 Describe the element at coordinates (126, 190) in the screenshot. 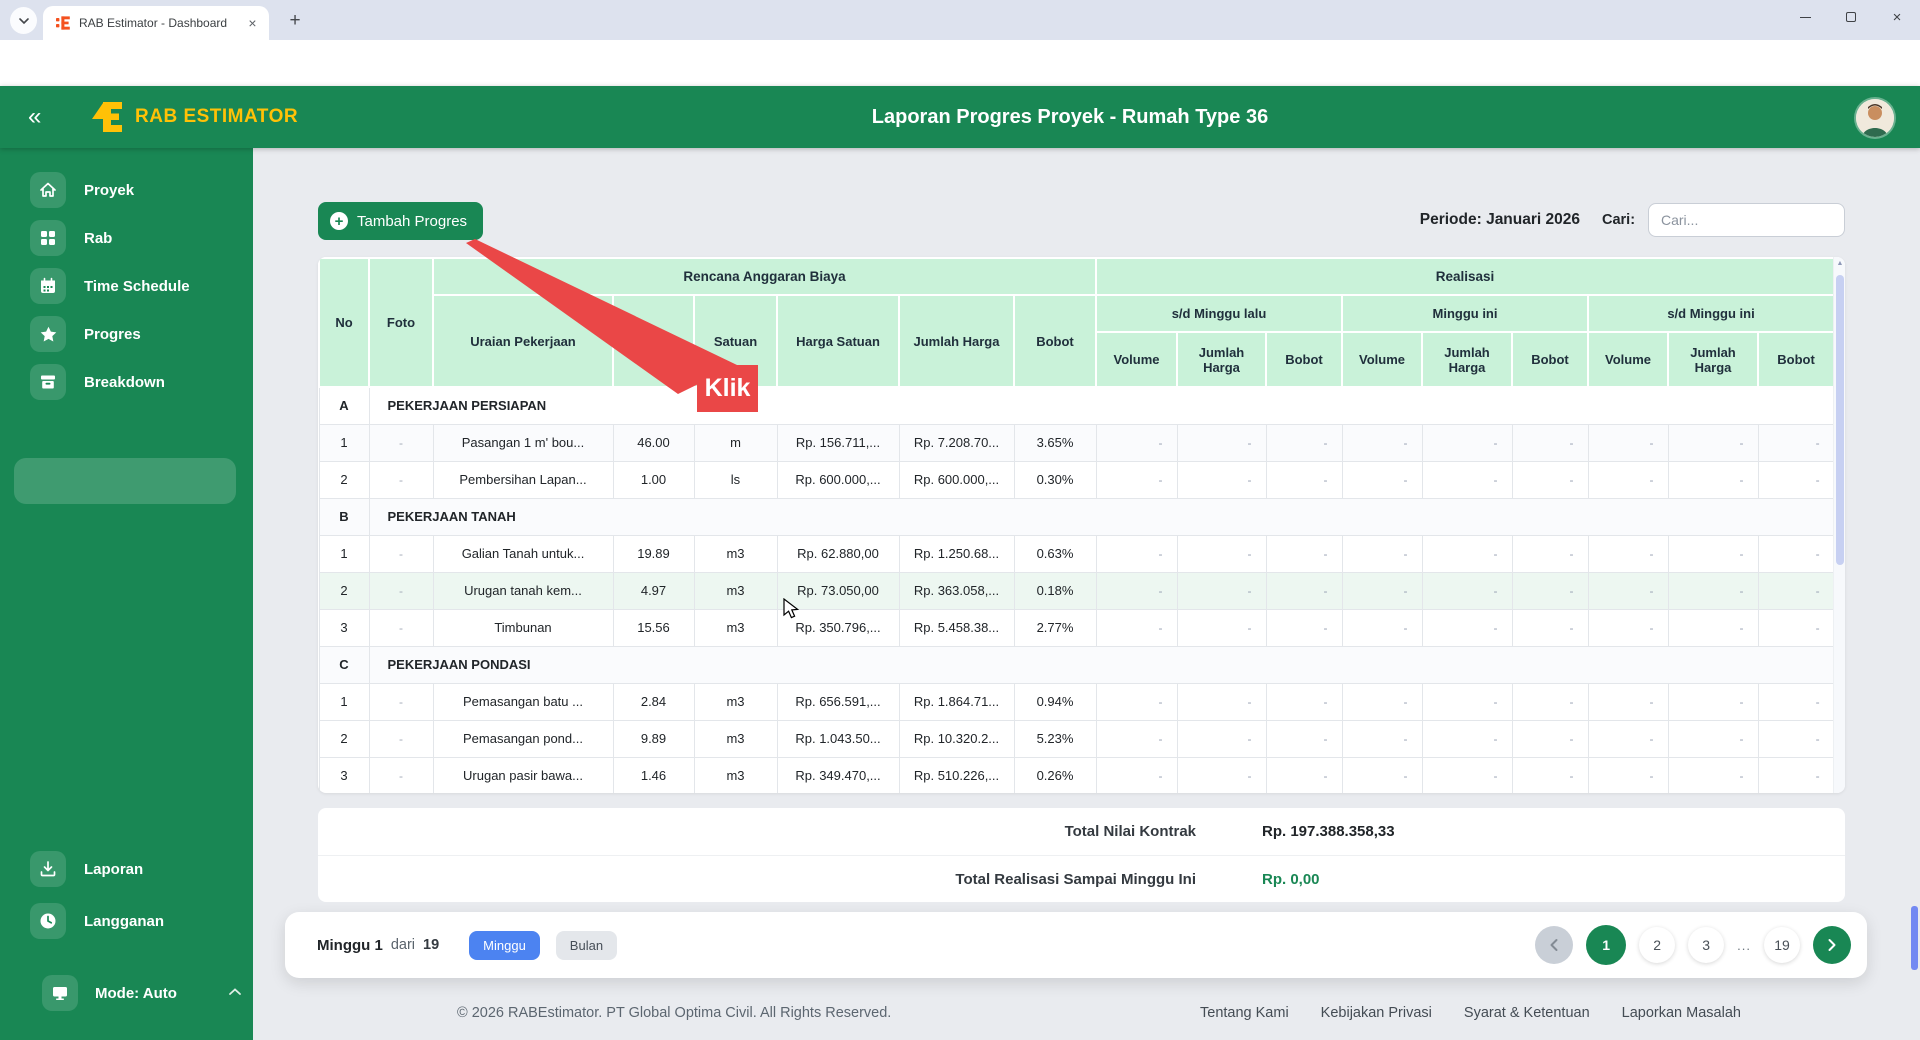

I see `sidebar-item-proyek: Proyek` at that location.